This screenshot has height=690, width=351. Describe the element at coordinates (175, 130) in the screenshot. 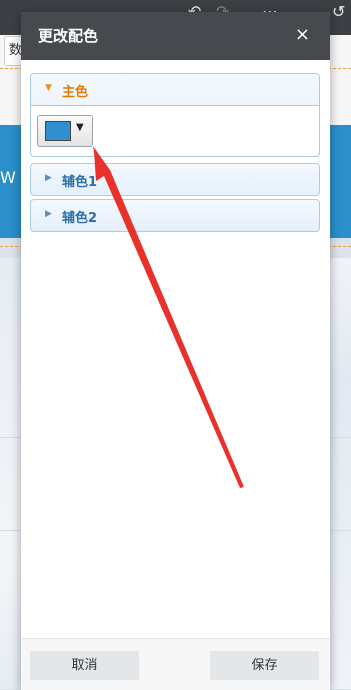

I see `section-primary-body: ▼` at that location.